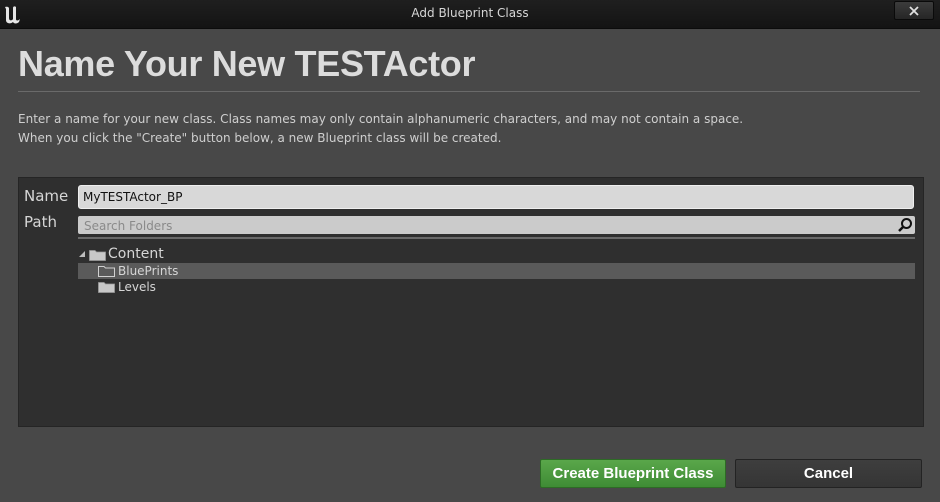 The height and width of the screenshot is (502, 940). Describe the element at coordinates (247, 63) in the screenshot. I see `page-title: Name Your New TESTActor` at that location.